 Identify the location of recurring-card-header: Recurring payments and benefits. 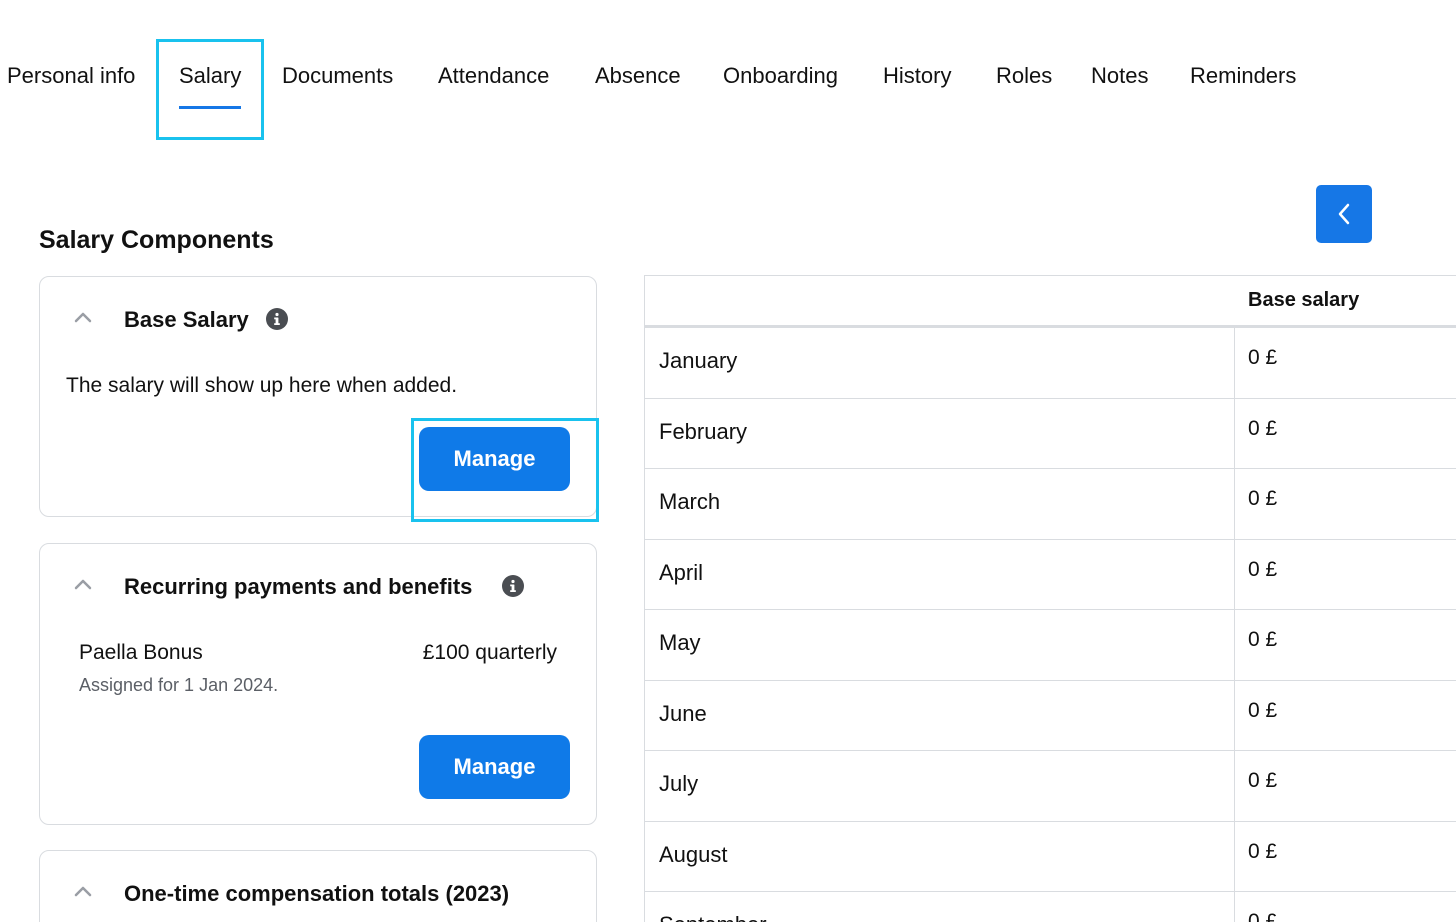
(318, 584).